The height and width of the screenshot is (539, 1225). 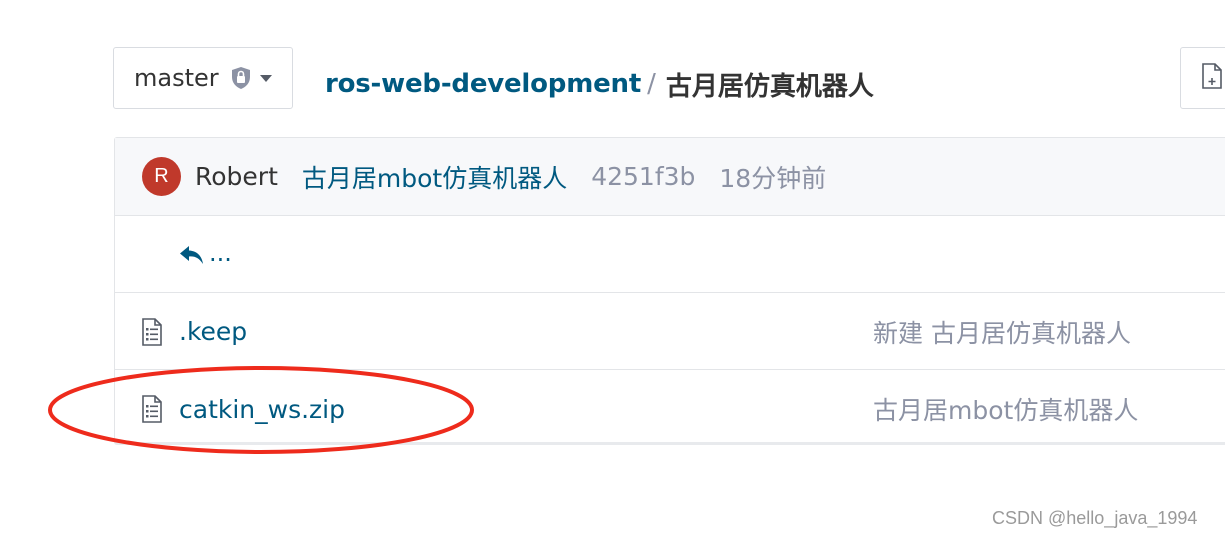 I want to click on file-name-link: .keep, so click(x=213, y=331).